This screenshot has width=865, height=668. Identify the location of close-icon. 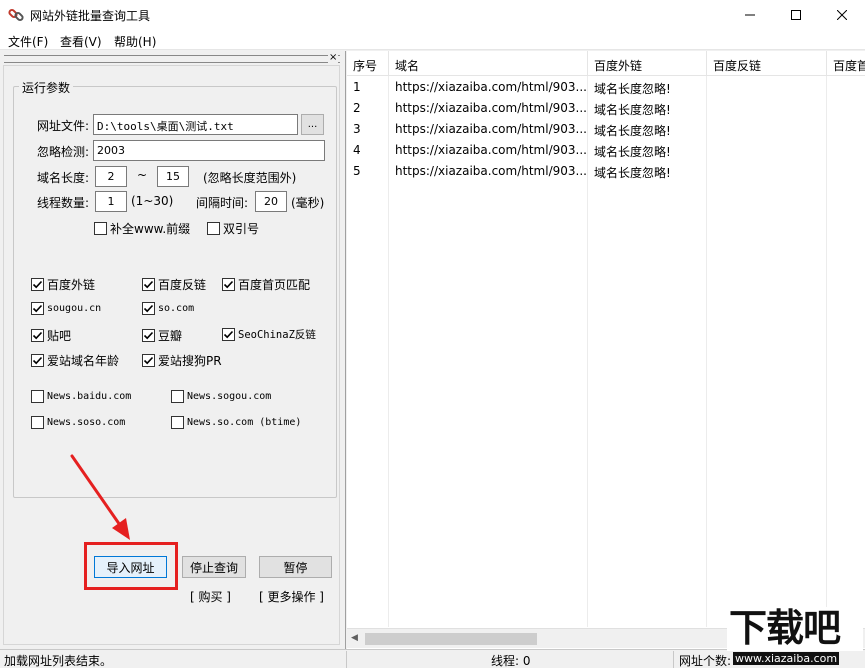
(842, 15).